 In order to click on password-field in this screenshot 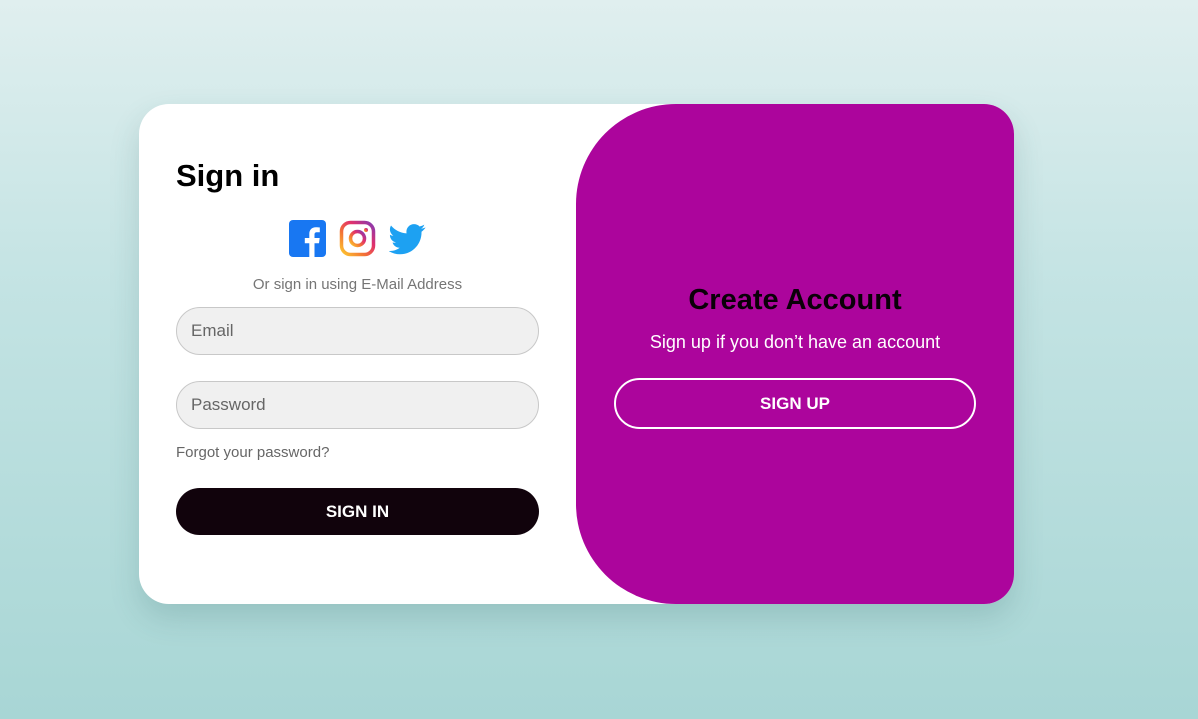, I will do `click(357, 405)`.